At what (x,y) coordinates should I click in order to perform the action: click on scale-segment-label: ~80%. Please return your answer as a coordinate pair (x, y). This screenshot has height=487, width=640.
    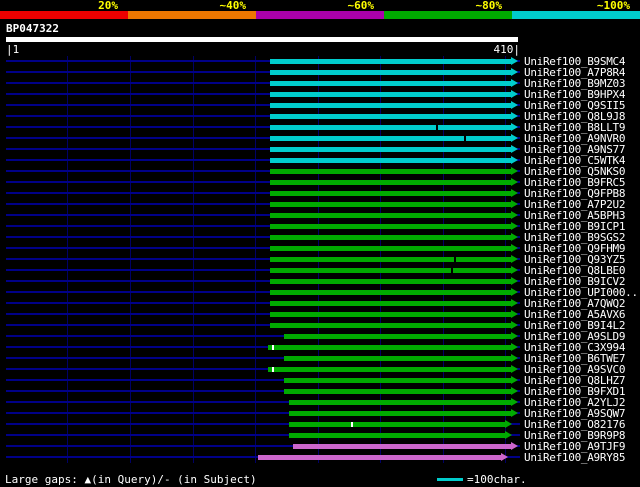
    Looking at the image, I should click on (489, 6).